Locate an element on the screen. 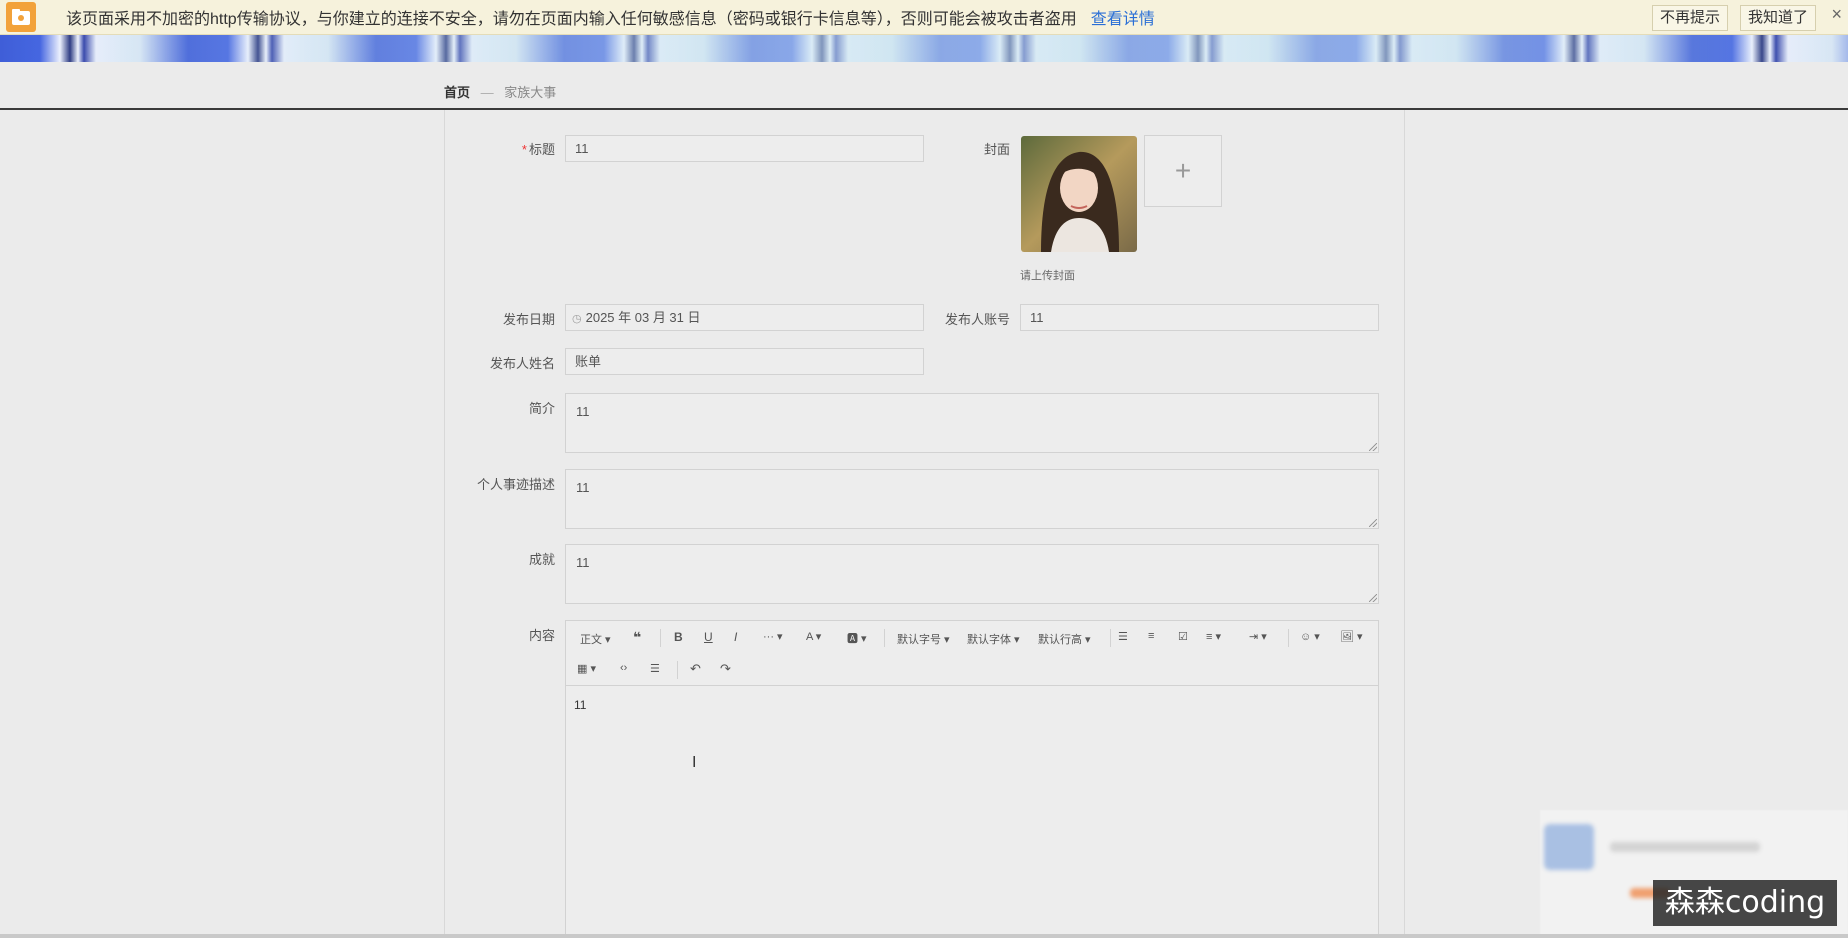  publisher-account-input: 11 is located at coordinates (1199, 317).